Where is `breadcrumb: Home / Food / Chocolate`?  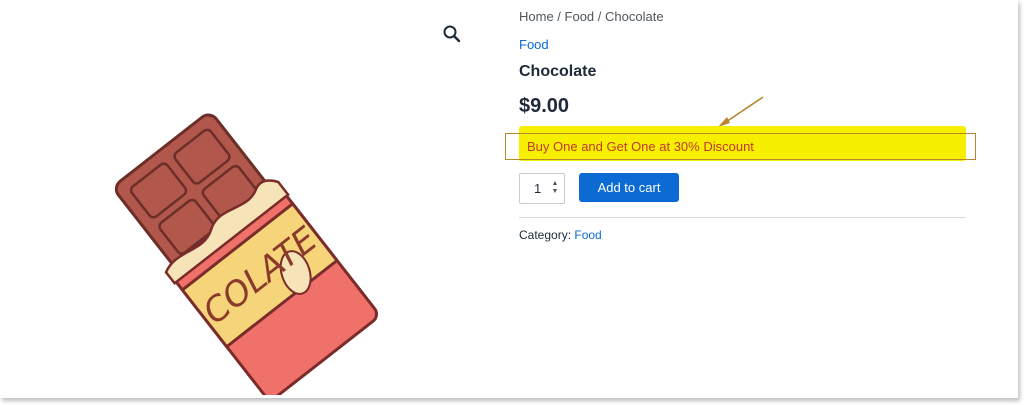 breadcrumb: Home / Food / Chocolate is located at coordinates (591, 16).